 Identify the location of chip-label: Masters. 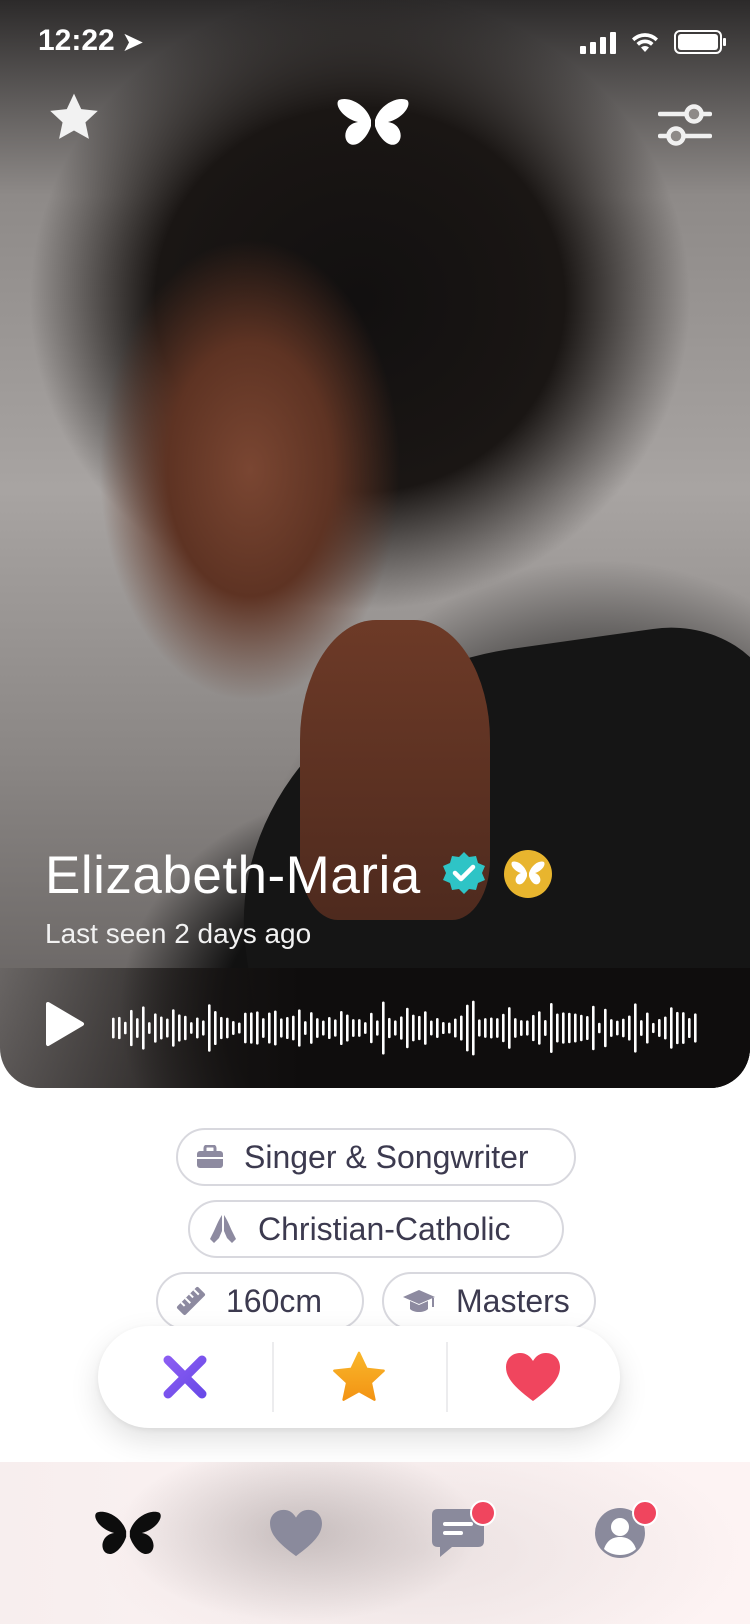
(513, 1300).